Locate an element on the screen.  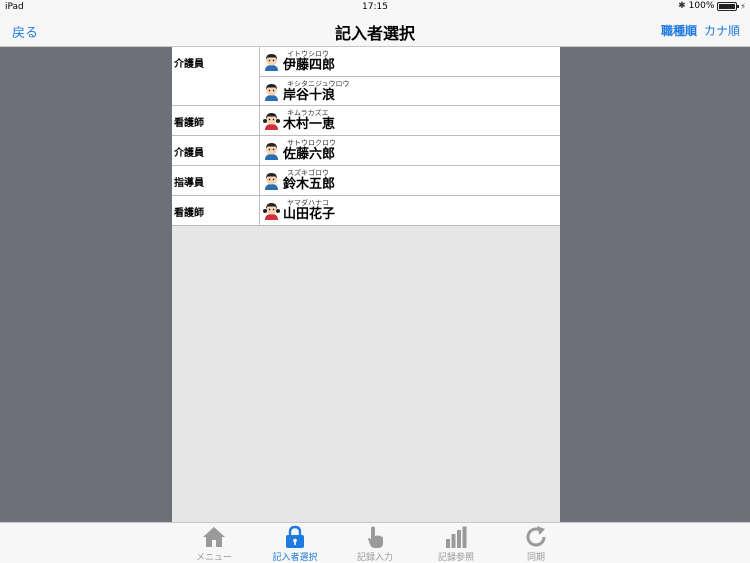
staff-kana: ヤマダハナコ is located at coordinates (308, 203).